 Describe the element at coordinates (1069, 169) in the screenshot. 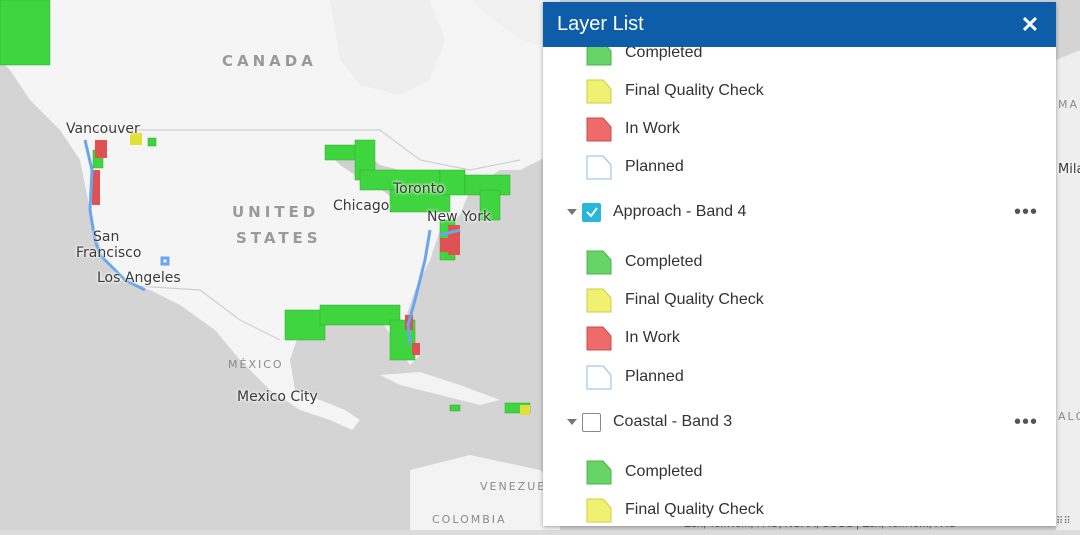

I see `map-label-edge-2: Milan` at that location.